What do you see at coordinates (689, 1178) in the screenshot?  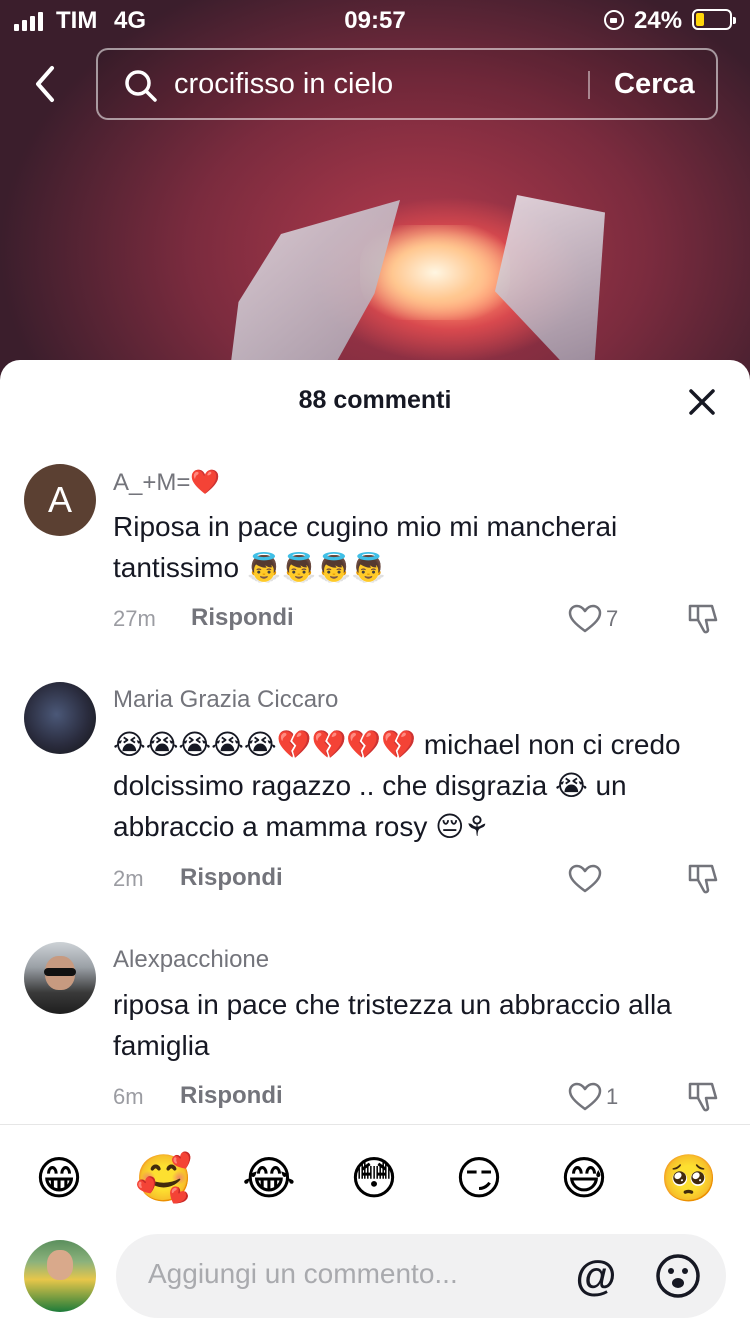 I see `emoji-pleading-button: 🥺` at bounding box center [689, 1178].